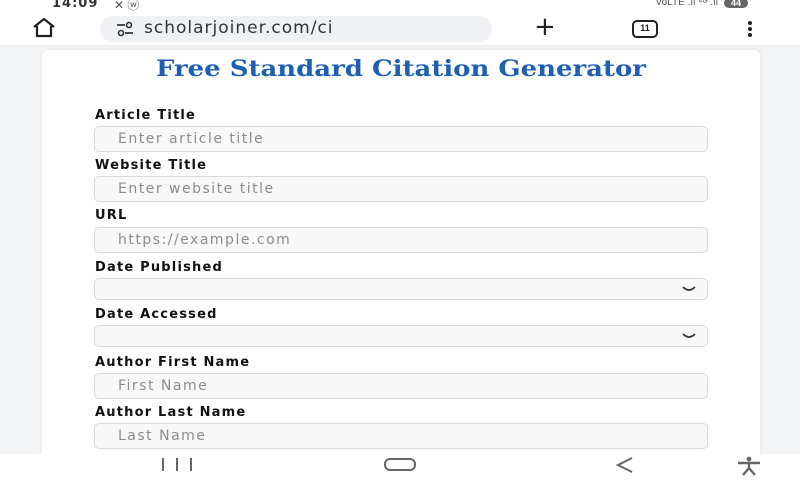 The height and width of the screenshot is (480, 800). I want to click on article-title-input, so click(401, 139).